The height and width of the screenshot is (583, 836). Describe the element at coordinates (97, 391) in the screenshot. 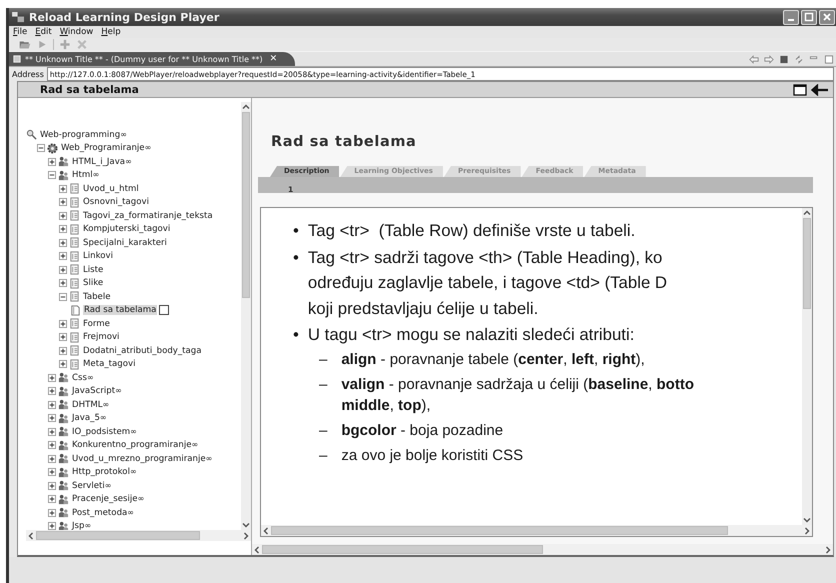

I see `tree-item: JavaScript∞` at that location.